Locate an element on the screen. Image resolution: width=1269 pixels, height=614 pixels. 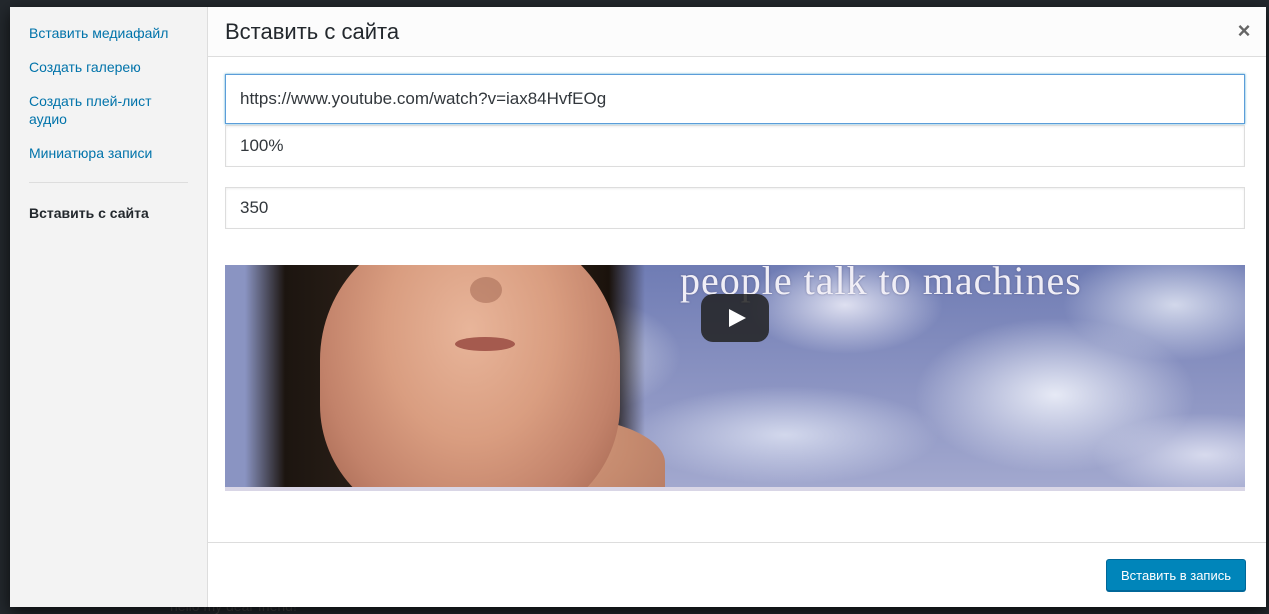
modal-title-bar: Вставить с сайта is located at coordinates (737, 32).